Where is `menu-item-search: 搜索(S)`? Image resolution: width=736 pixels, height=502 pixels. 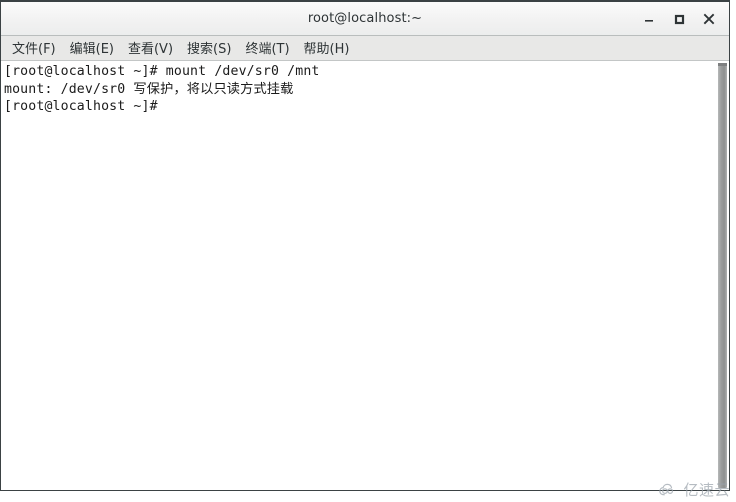
menu-item-search: 搜索(S) is located at coordinates (209, 48).